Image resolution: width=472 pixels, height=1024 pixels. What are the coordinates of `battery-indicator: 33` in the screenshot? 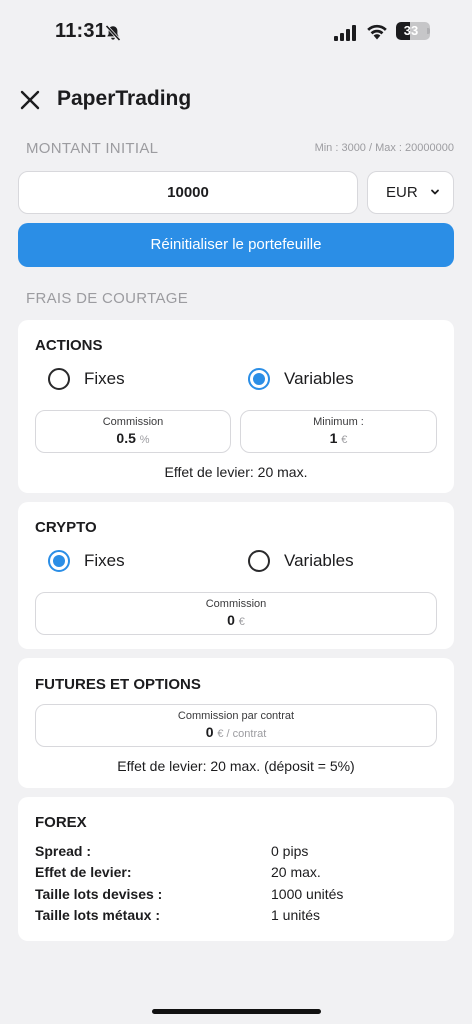 It's located at (413, 31).